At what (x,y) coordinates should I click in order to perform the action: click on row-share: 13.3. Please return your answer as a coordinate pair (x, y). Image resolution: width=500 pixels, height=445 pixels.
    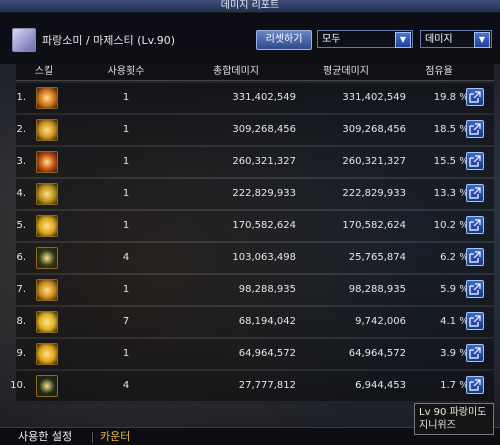
    Looking at the image, I should click on (444, 193).